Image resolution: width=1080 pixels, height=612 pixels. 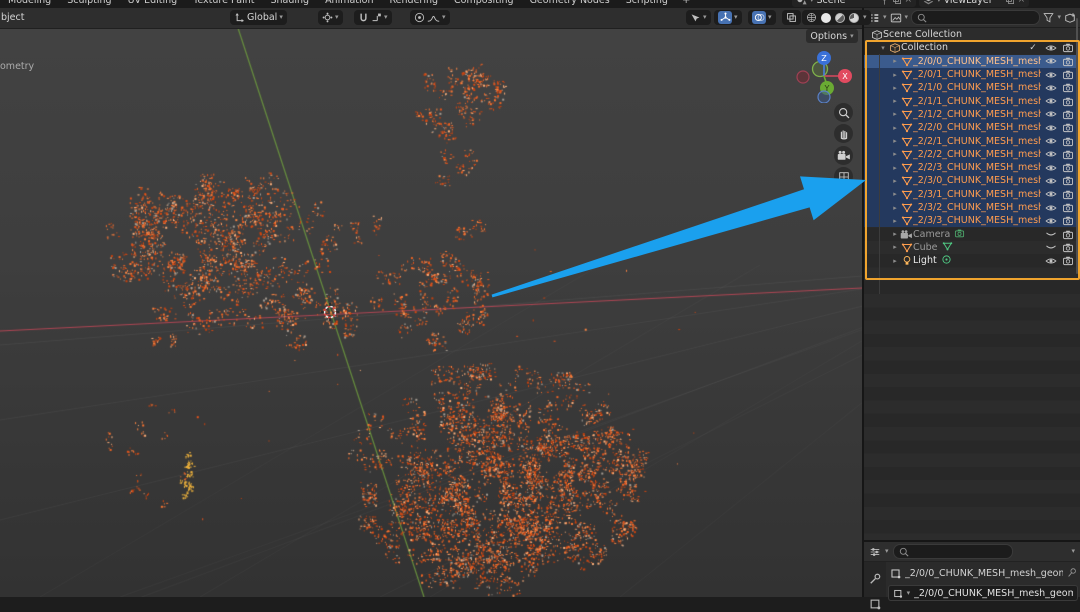 I want to click on camera-view-button, so click(x=843, y=155).